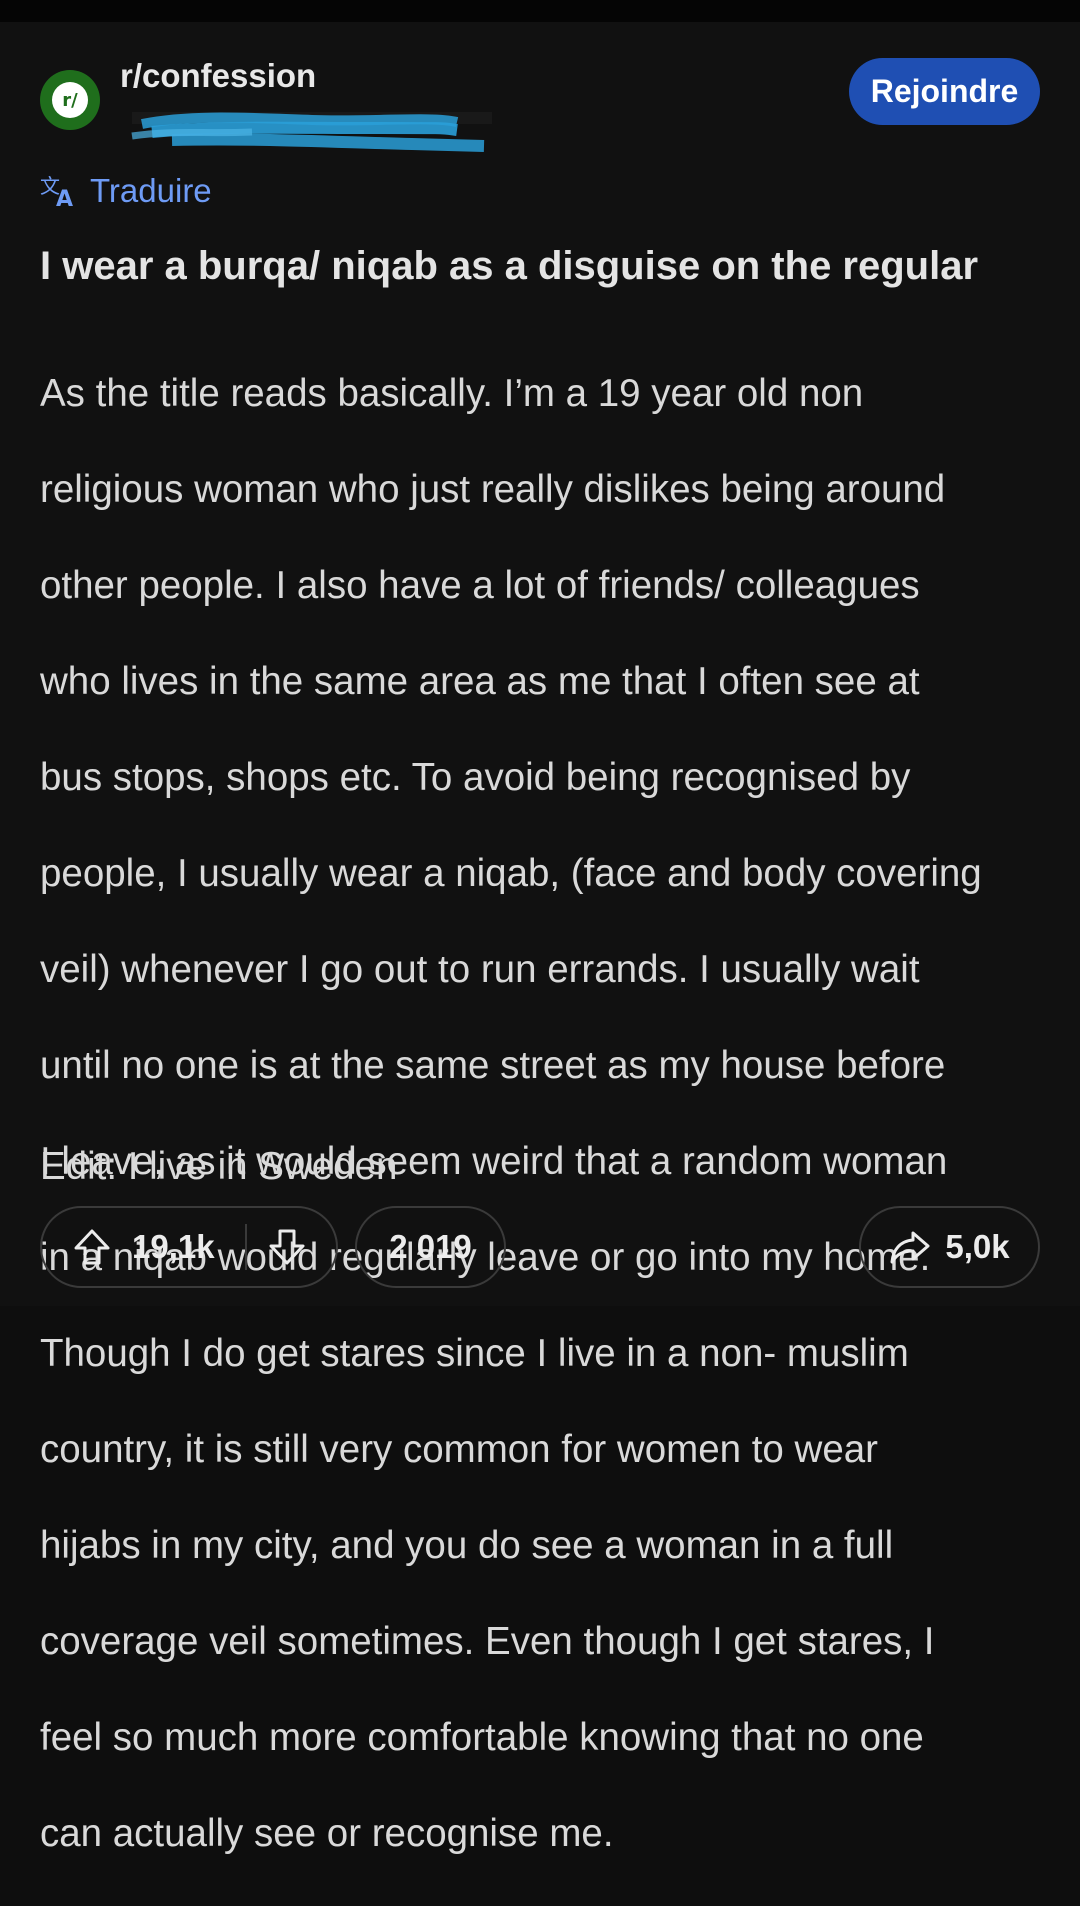 Image resolution: width=1080 pixels, height=1906 pixels. I want to click on downvote-icon, so click(287, 1247).